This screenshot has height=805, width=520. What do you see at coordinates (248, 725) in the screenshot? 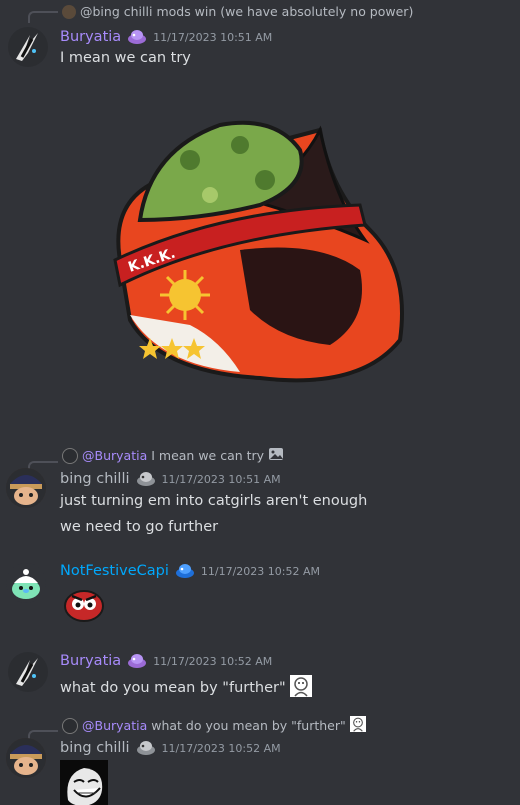
I see `reply-text: what do you mean by "further"` at bounding box center [248, 725].